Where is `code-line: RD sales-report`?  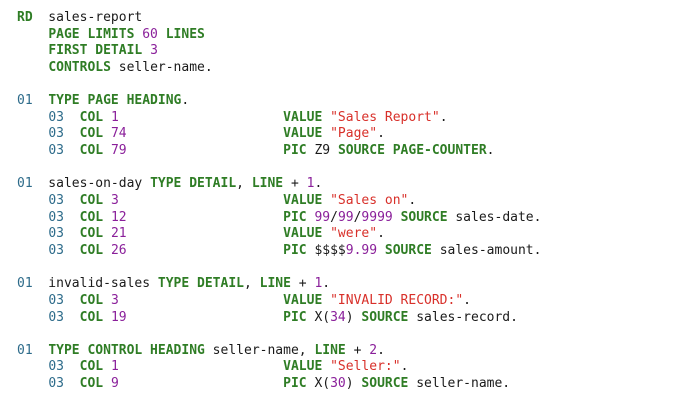 code-line: RD sales-report is located at coordinates (279, 18).